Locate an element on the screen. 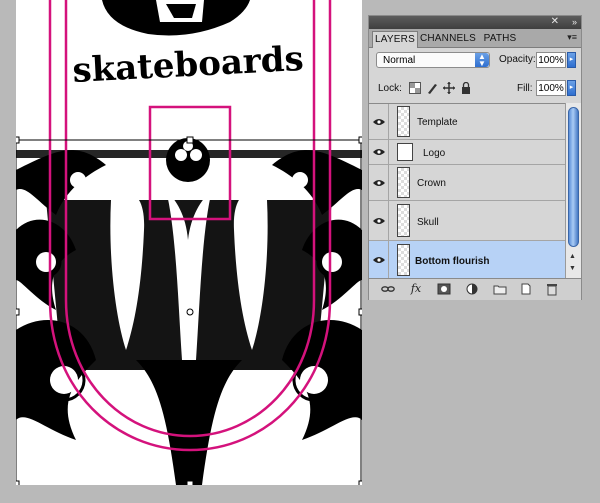  layer-row-template: Template is located at coordinates (467, 122).